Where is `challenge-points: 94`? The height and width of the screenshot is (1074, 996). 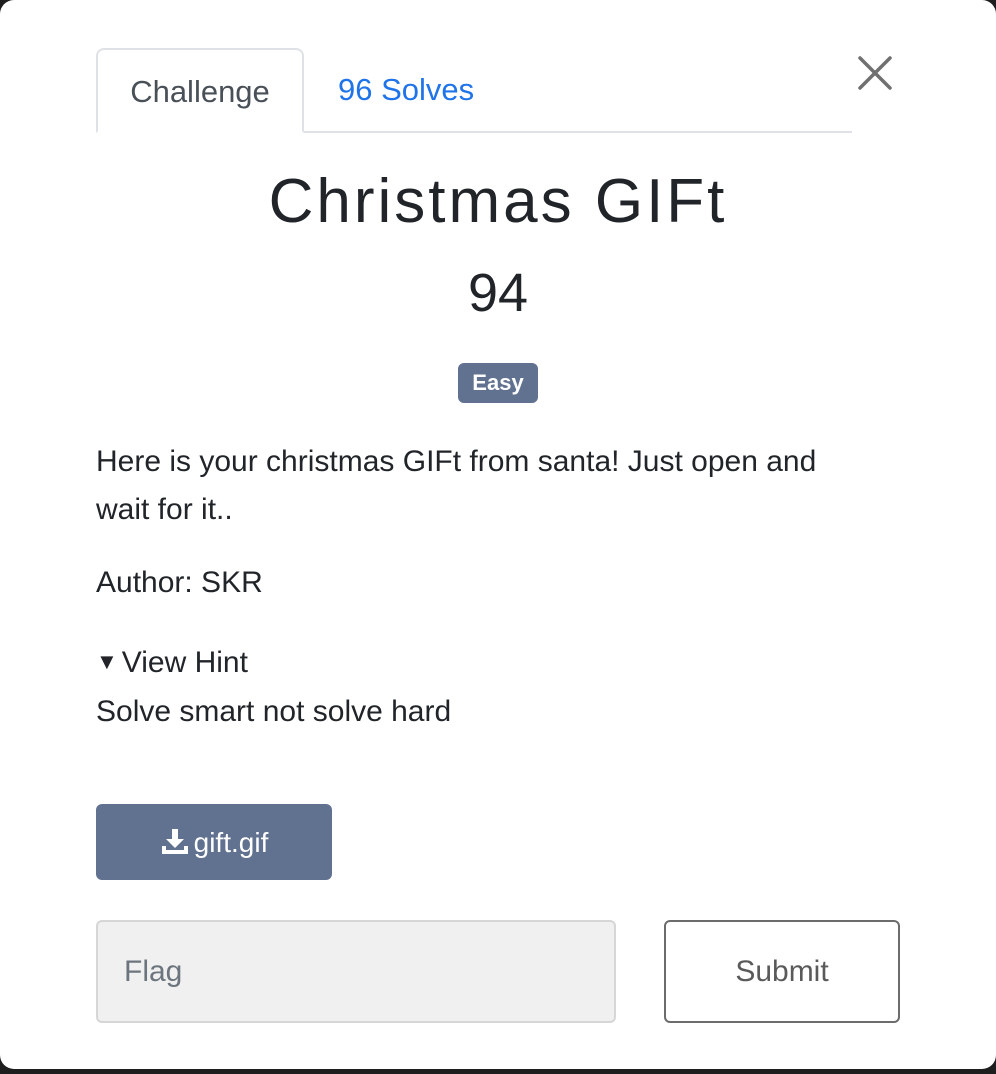 challenge-points: 94 is located at coordinates (498, 293).